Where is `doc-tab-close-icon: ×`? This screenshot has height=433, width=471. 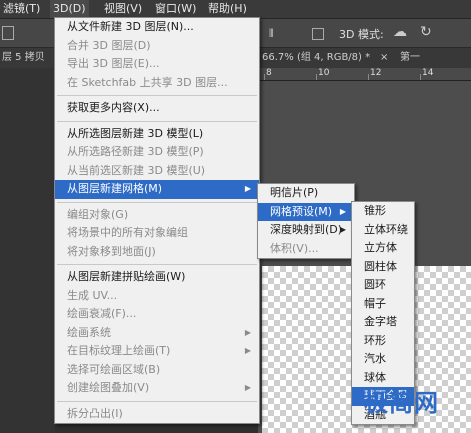 doc-tab-close-icon: × is located at coordinates (384, 58).